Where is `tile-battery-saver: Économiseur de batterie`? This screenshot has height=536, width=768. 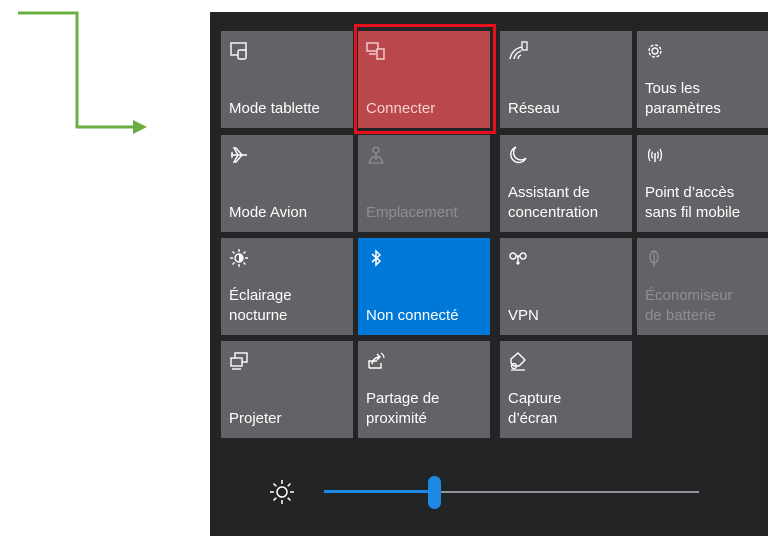 tile-battery-saver: Économiseur de batterie is located at coordinates (702, 286).